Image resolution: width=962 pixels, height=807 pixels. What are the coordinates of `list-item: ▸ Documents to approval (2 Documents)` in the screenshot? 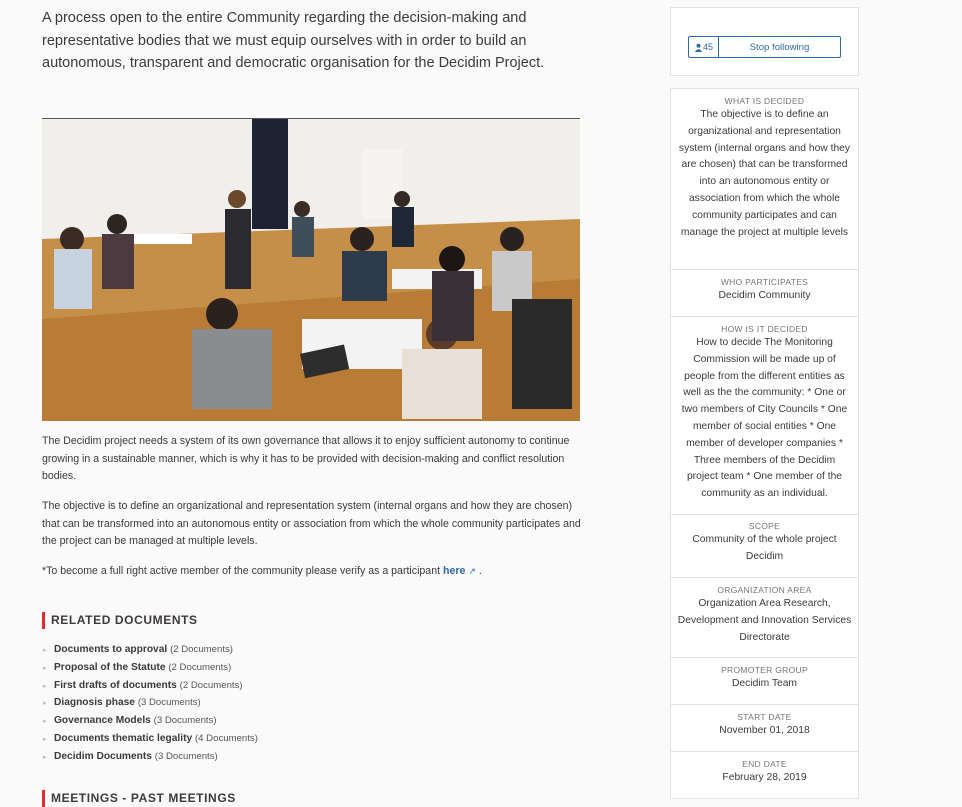 It's located at (150, 651).